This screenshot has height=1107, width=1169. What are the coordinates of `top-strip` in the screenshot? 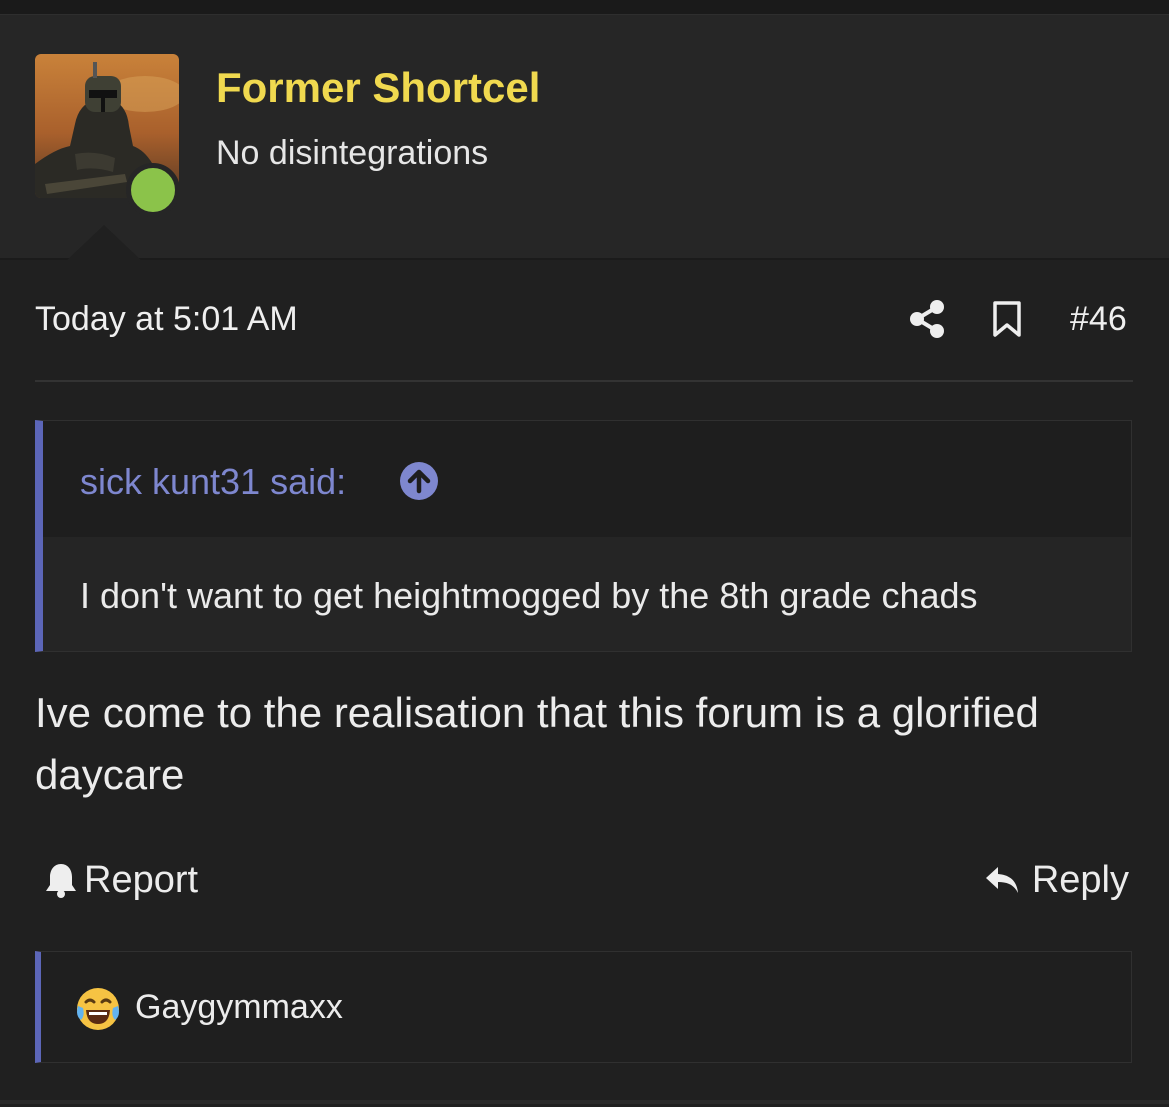 It's located at (584, 7).